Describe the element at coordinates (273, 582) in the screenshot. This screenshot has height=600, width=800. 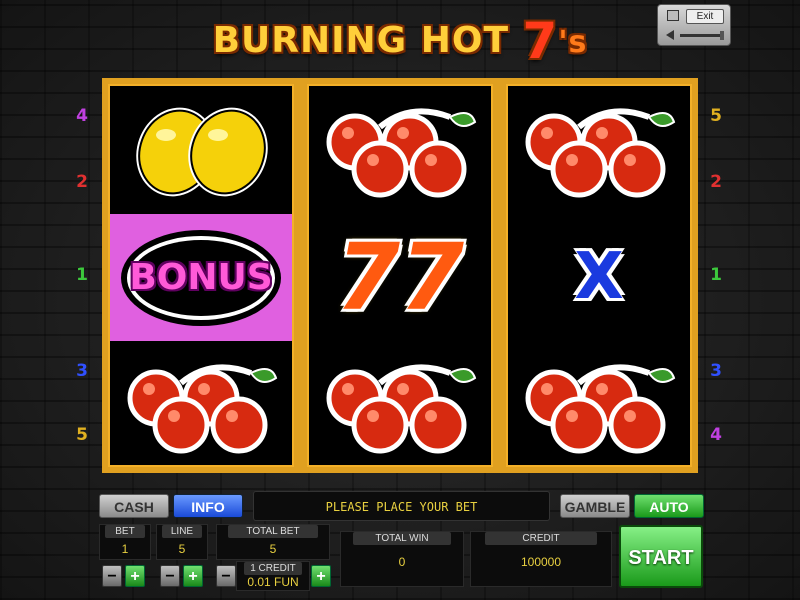
I see `credit-unit-value: 0.01 FUN` at that location.